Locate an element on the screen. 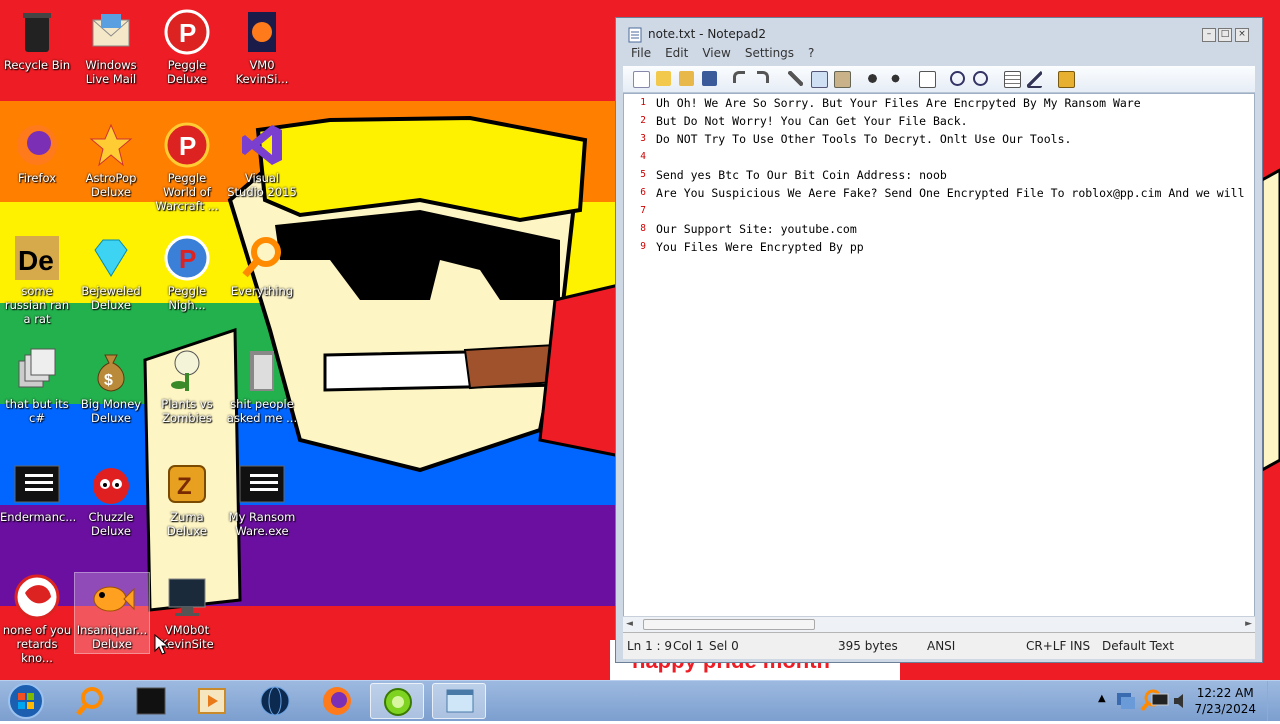 The height and width of the screenshot is (724, 1280). desktop-icon-visual-studio-2015: Visual Studio 2015 is located at coordinates (262, 160).